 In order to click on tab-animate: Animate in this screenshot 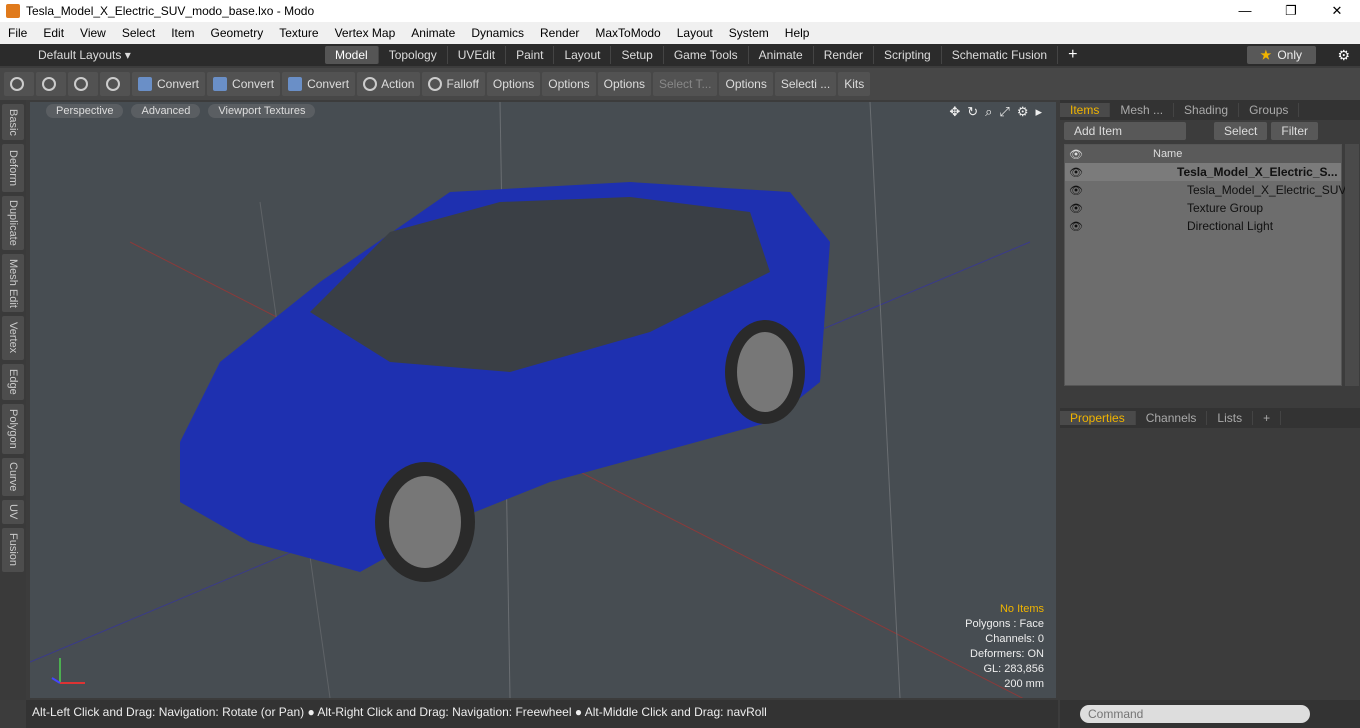, I will do `click(781, 55)`.